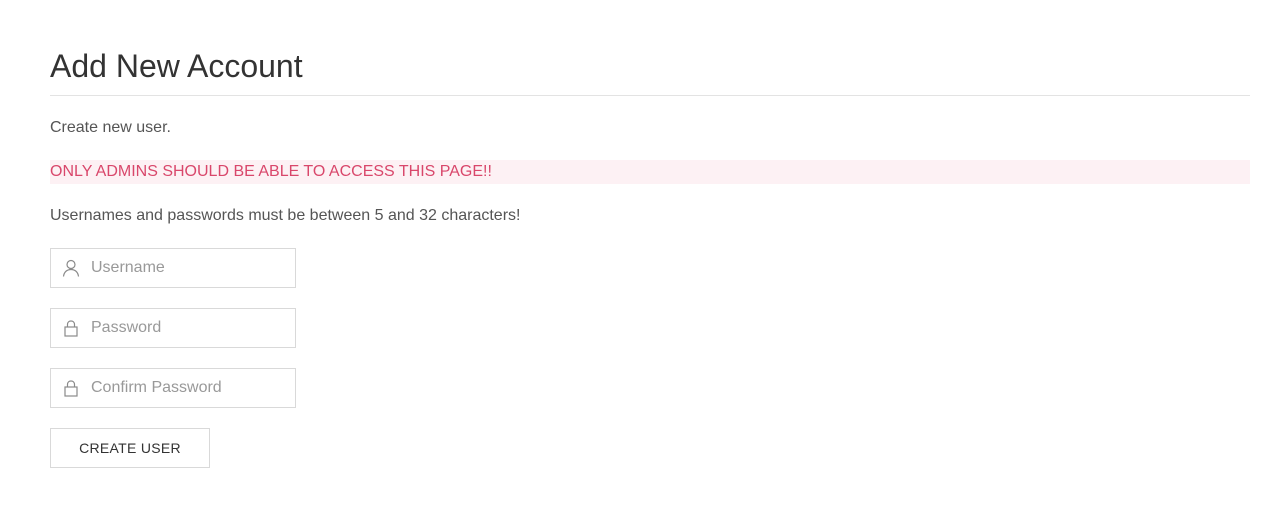 The width and height of the screenshot is (1266, 517). What do you see at coordinates (130, 448) in the screenshot?
I see `create-user-button: CREATE USER` at bounding box center [130, 448].